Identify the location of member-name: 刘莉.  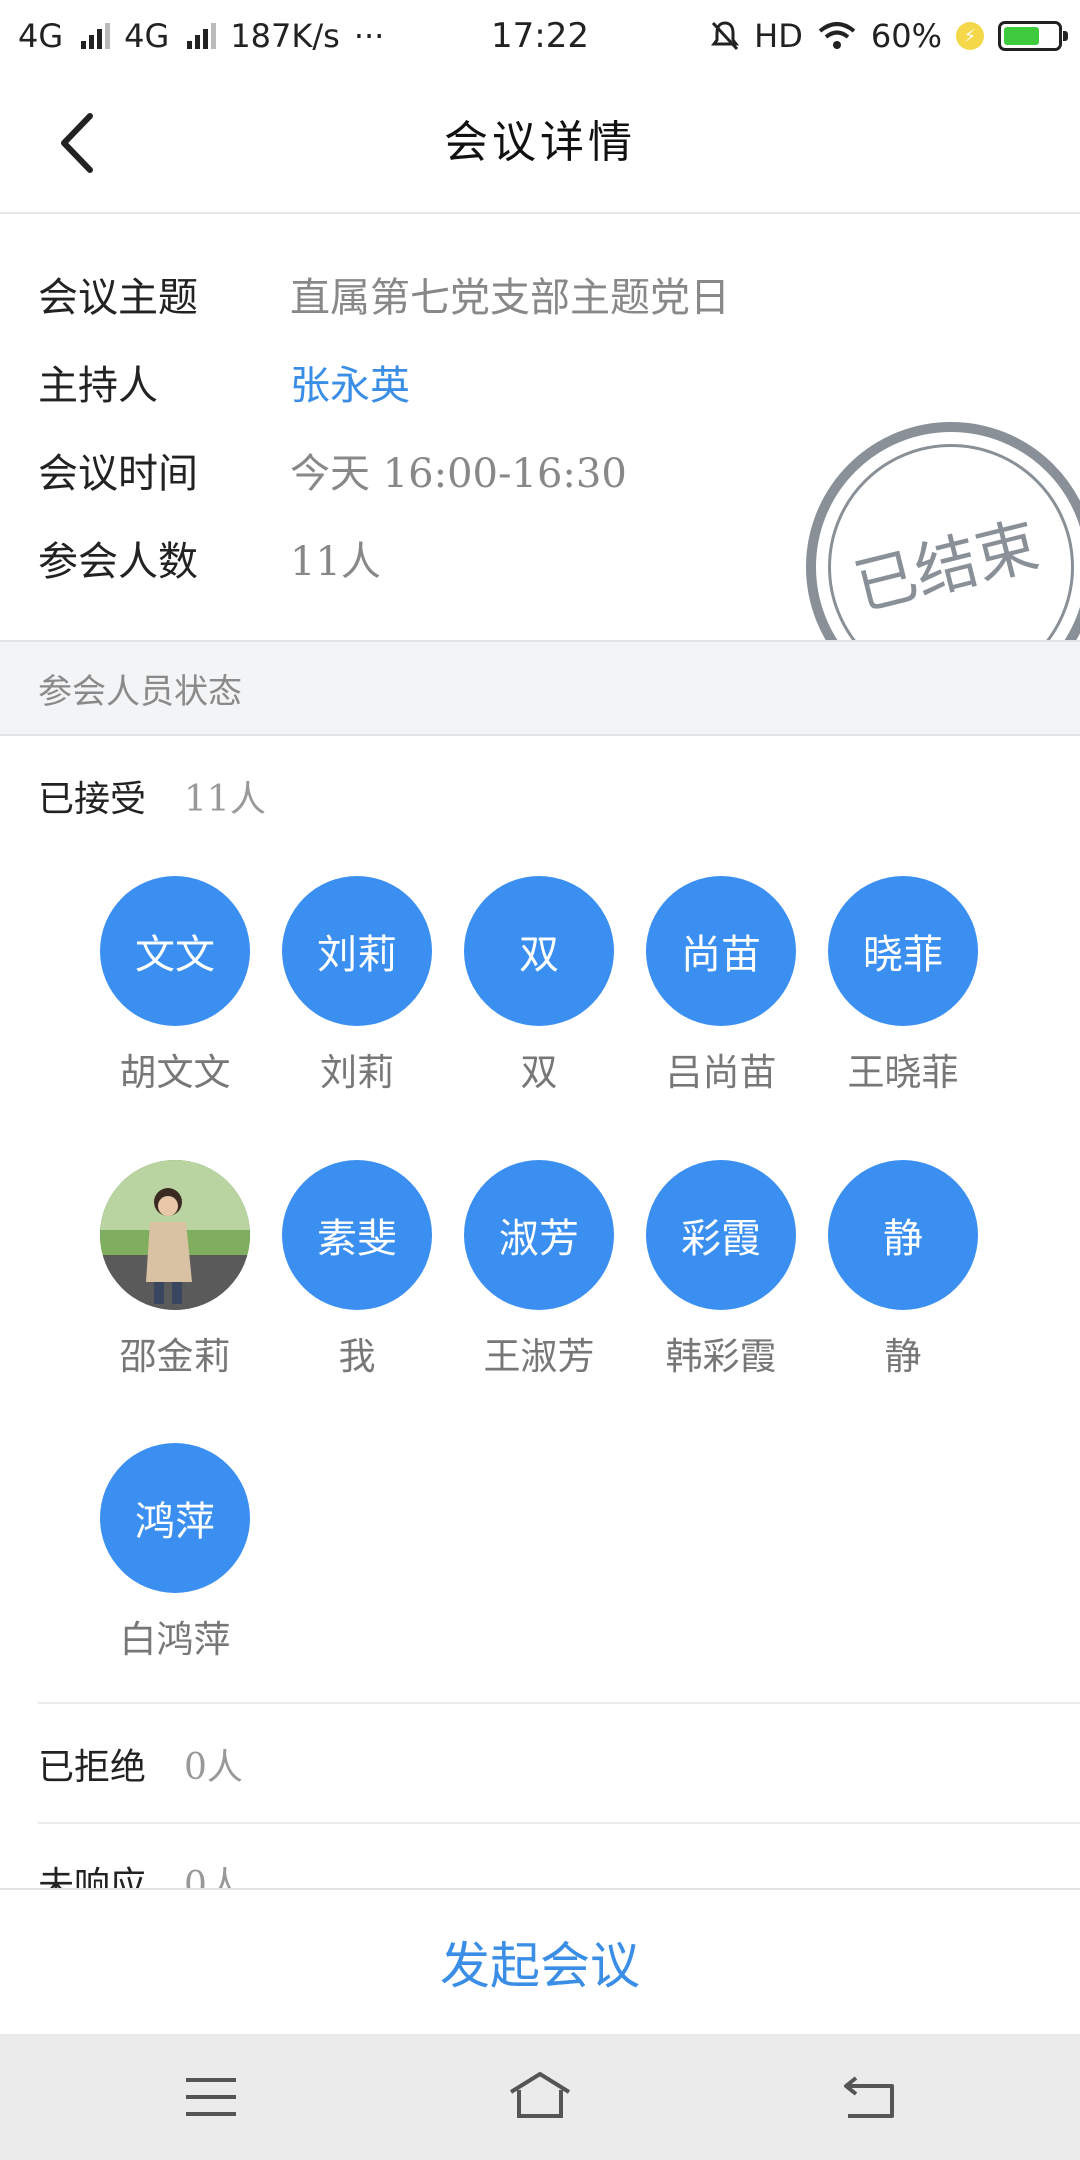
(357, 1072).